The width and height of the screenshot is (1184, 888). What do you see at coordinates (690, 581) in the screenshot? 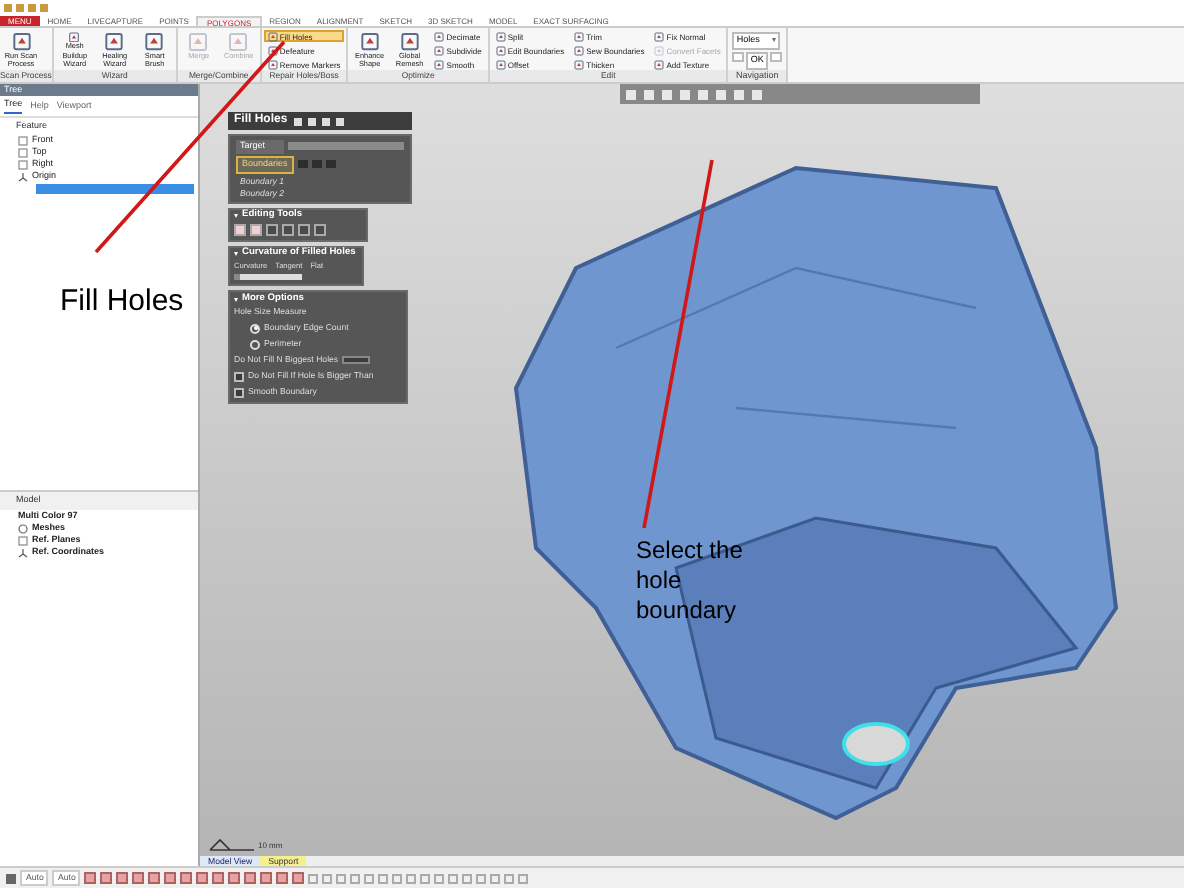
I see `annotation-text: Select the hole boundary` at bounding box center [690, 581].